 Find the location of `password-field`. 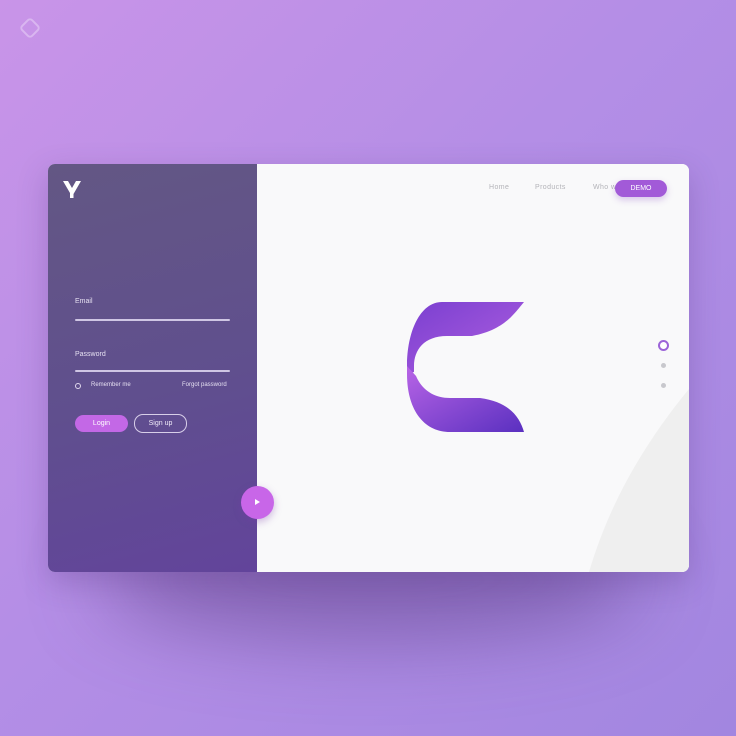

password-field is located at coordinates (152, 371).